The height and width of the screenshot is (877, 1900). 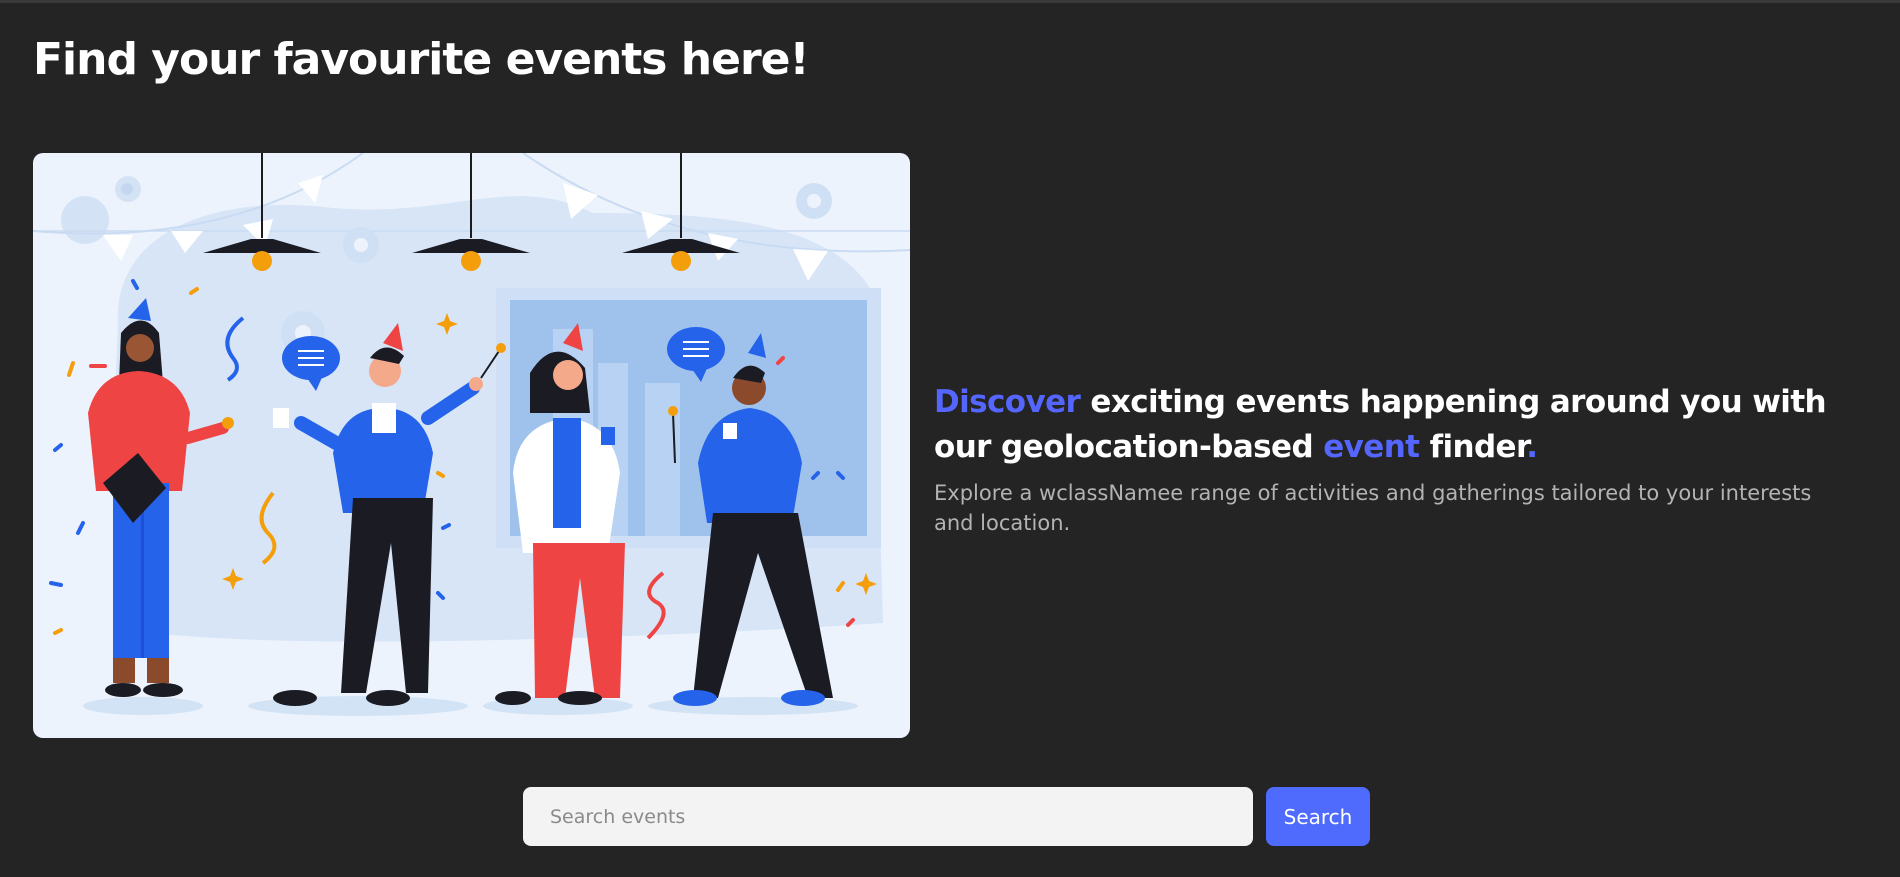 I want to click on headline-highlight-event: event, so click(x=1371, y=447).